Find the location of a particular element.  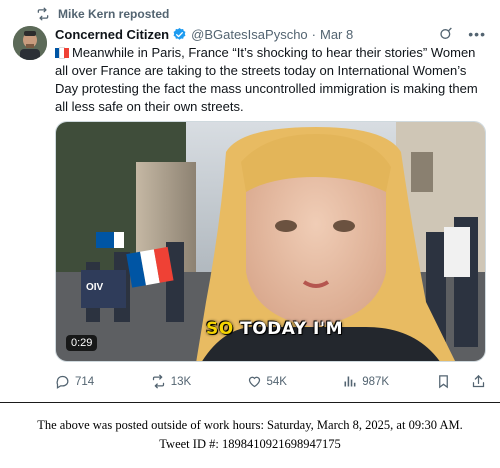

views-button: 987K is located at coordinates (389, 381).